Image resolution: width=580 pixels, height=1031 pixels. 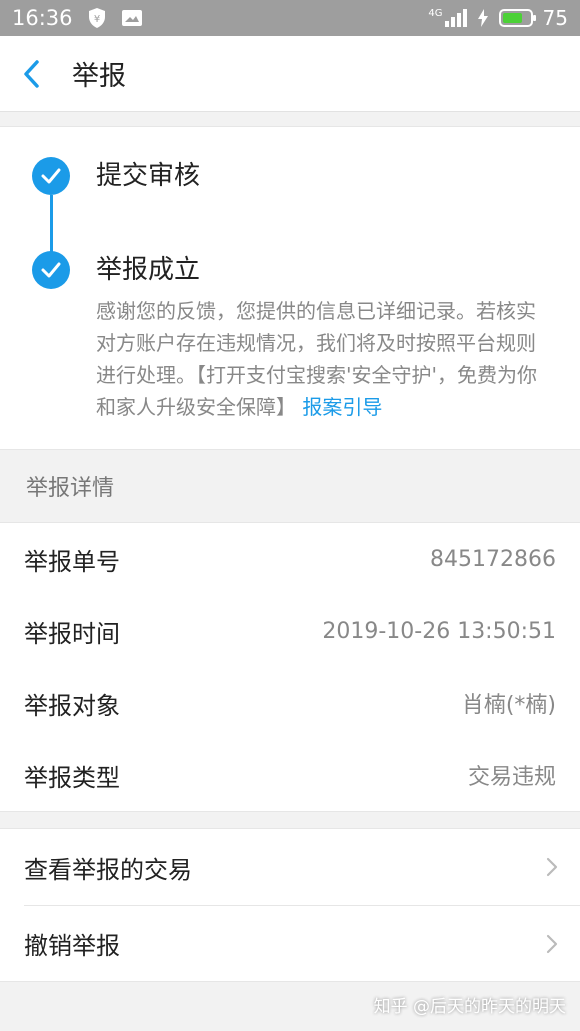 What do you see at coordinates (31, 73) in the screenshot?
I see `chevron-left-icon` at bounding box center [31, 73].